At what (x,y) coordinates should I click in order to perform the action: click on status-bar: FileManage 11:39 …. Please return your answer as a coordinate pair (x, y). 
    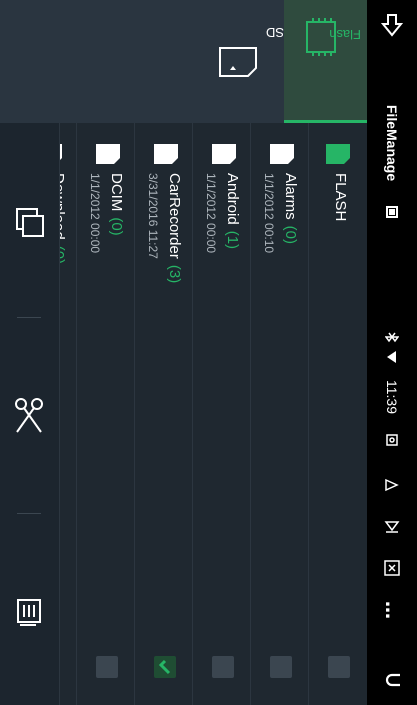
    Looking at the image, I should click on (392, 352).